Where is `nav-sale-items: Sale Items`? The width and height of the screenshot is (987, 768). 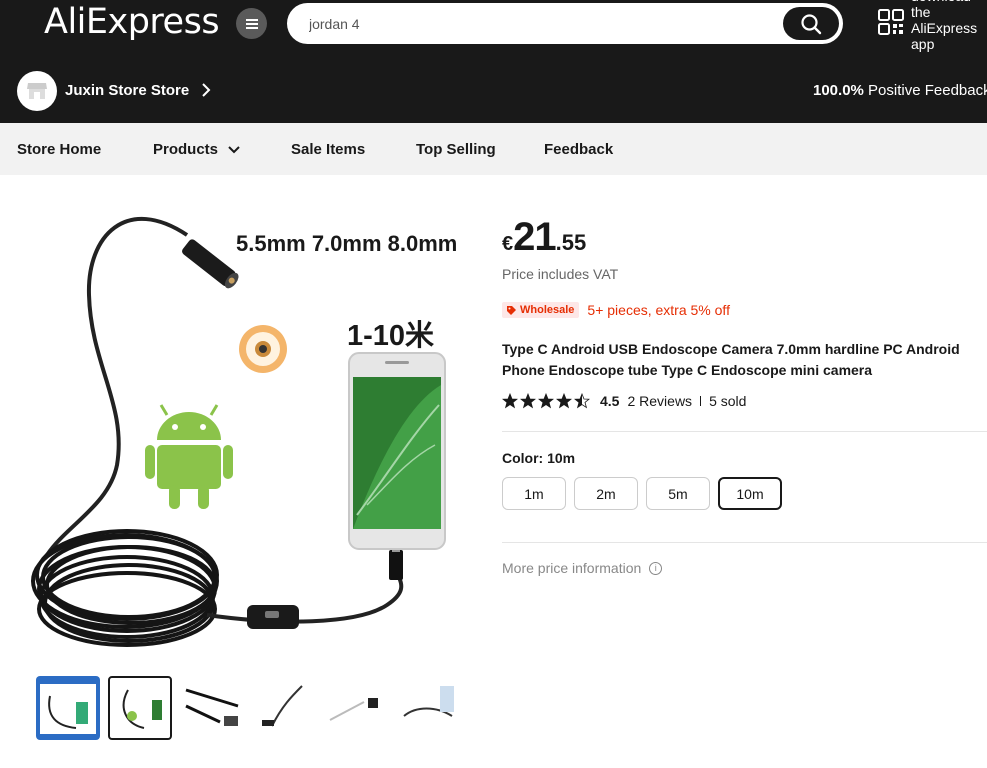
nav-sale-items: Sale Items is located at coordinates (328, 149).